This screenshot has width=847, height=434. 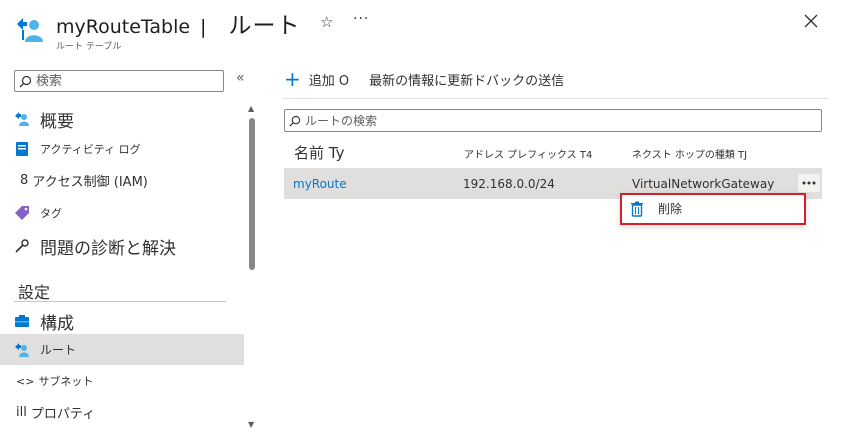 What do you see at coordinates (320, 184) in the screenshot?
I see `route-name-link: myRoute` at bounding box center [320, 184].